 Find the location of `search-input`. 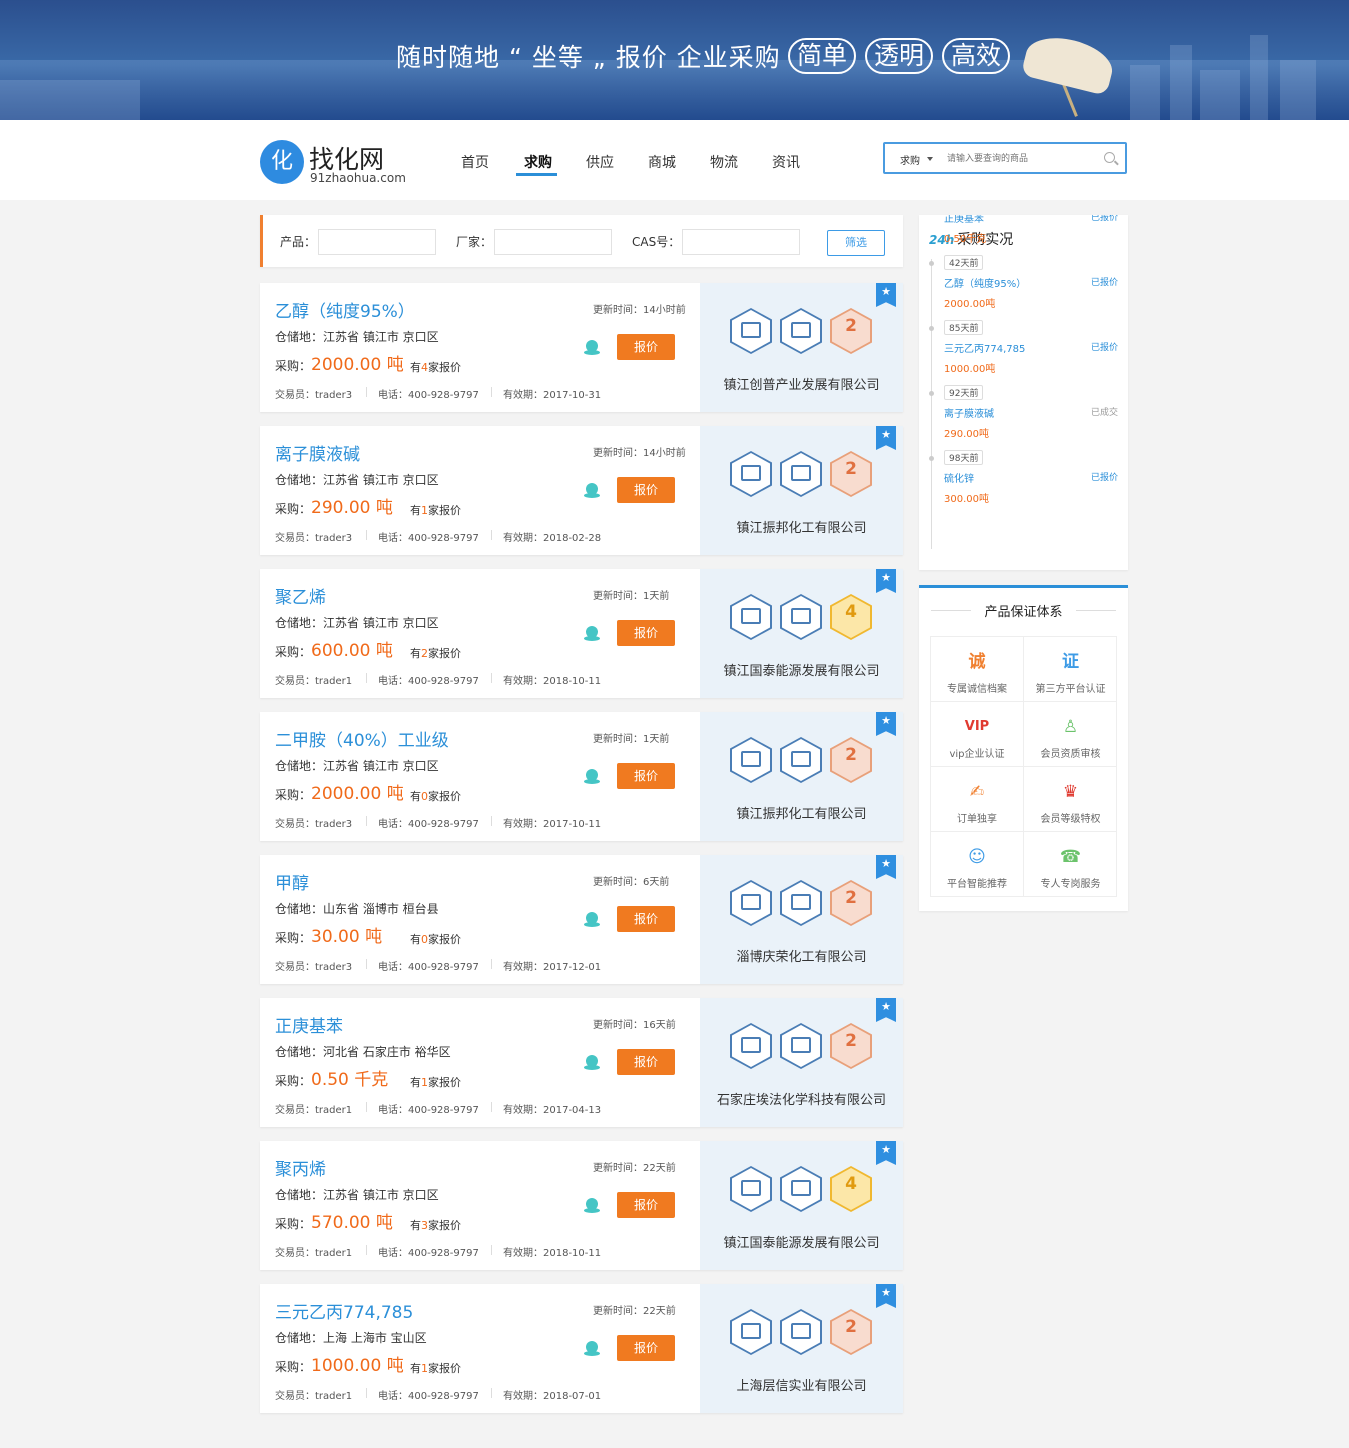

search-input is located at coordinates (1022, 159).